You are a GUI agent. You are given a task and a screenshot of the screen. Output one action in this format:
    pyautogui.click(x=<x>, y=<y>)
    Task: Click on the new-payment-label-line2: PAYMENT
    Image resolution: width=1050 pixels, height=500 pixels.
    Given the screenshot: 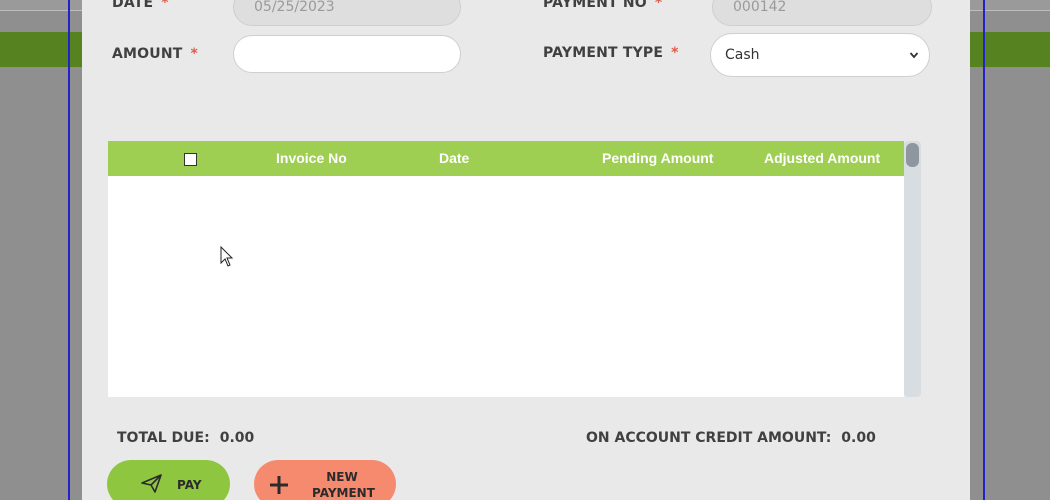 What is the action you would take?
    pyautogui.click(x=343, y=493)
    